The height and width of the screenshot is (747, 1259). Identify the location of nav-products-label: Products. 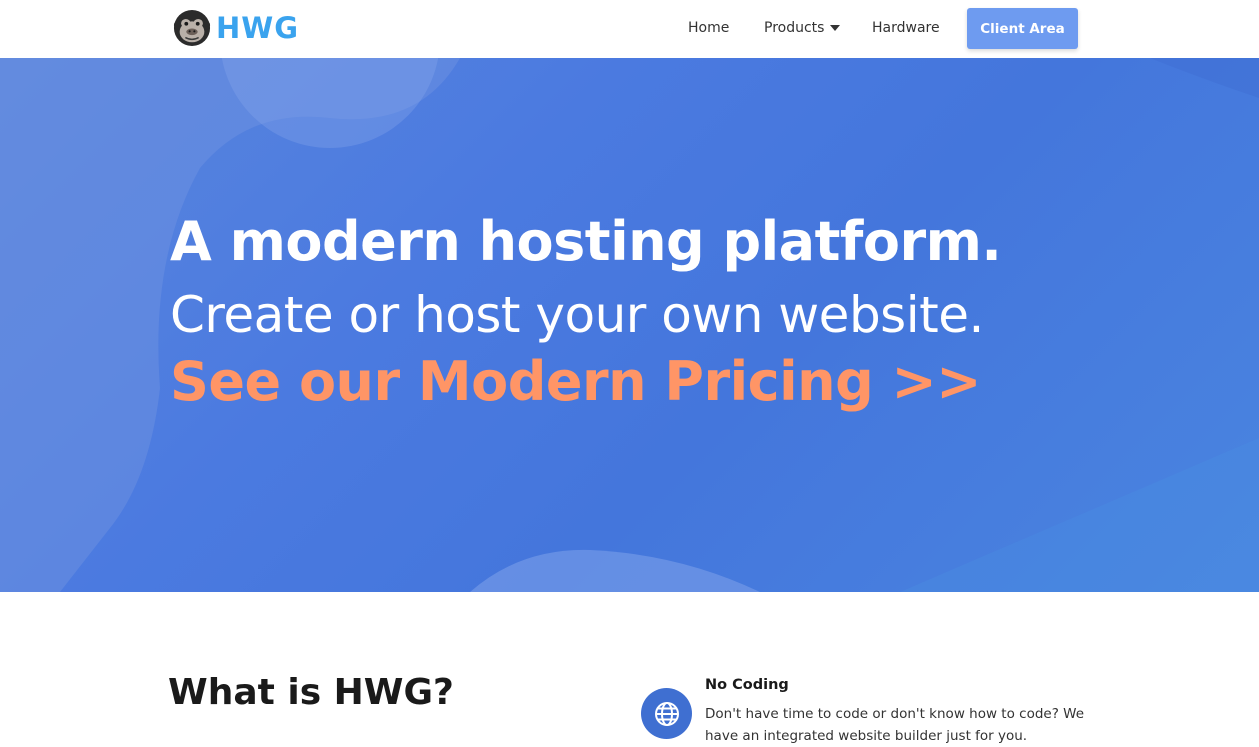
(794, 28).